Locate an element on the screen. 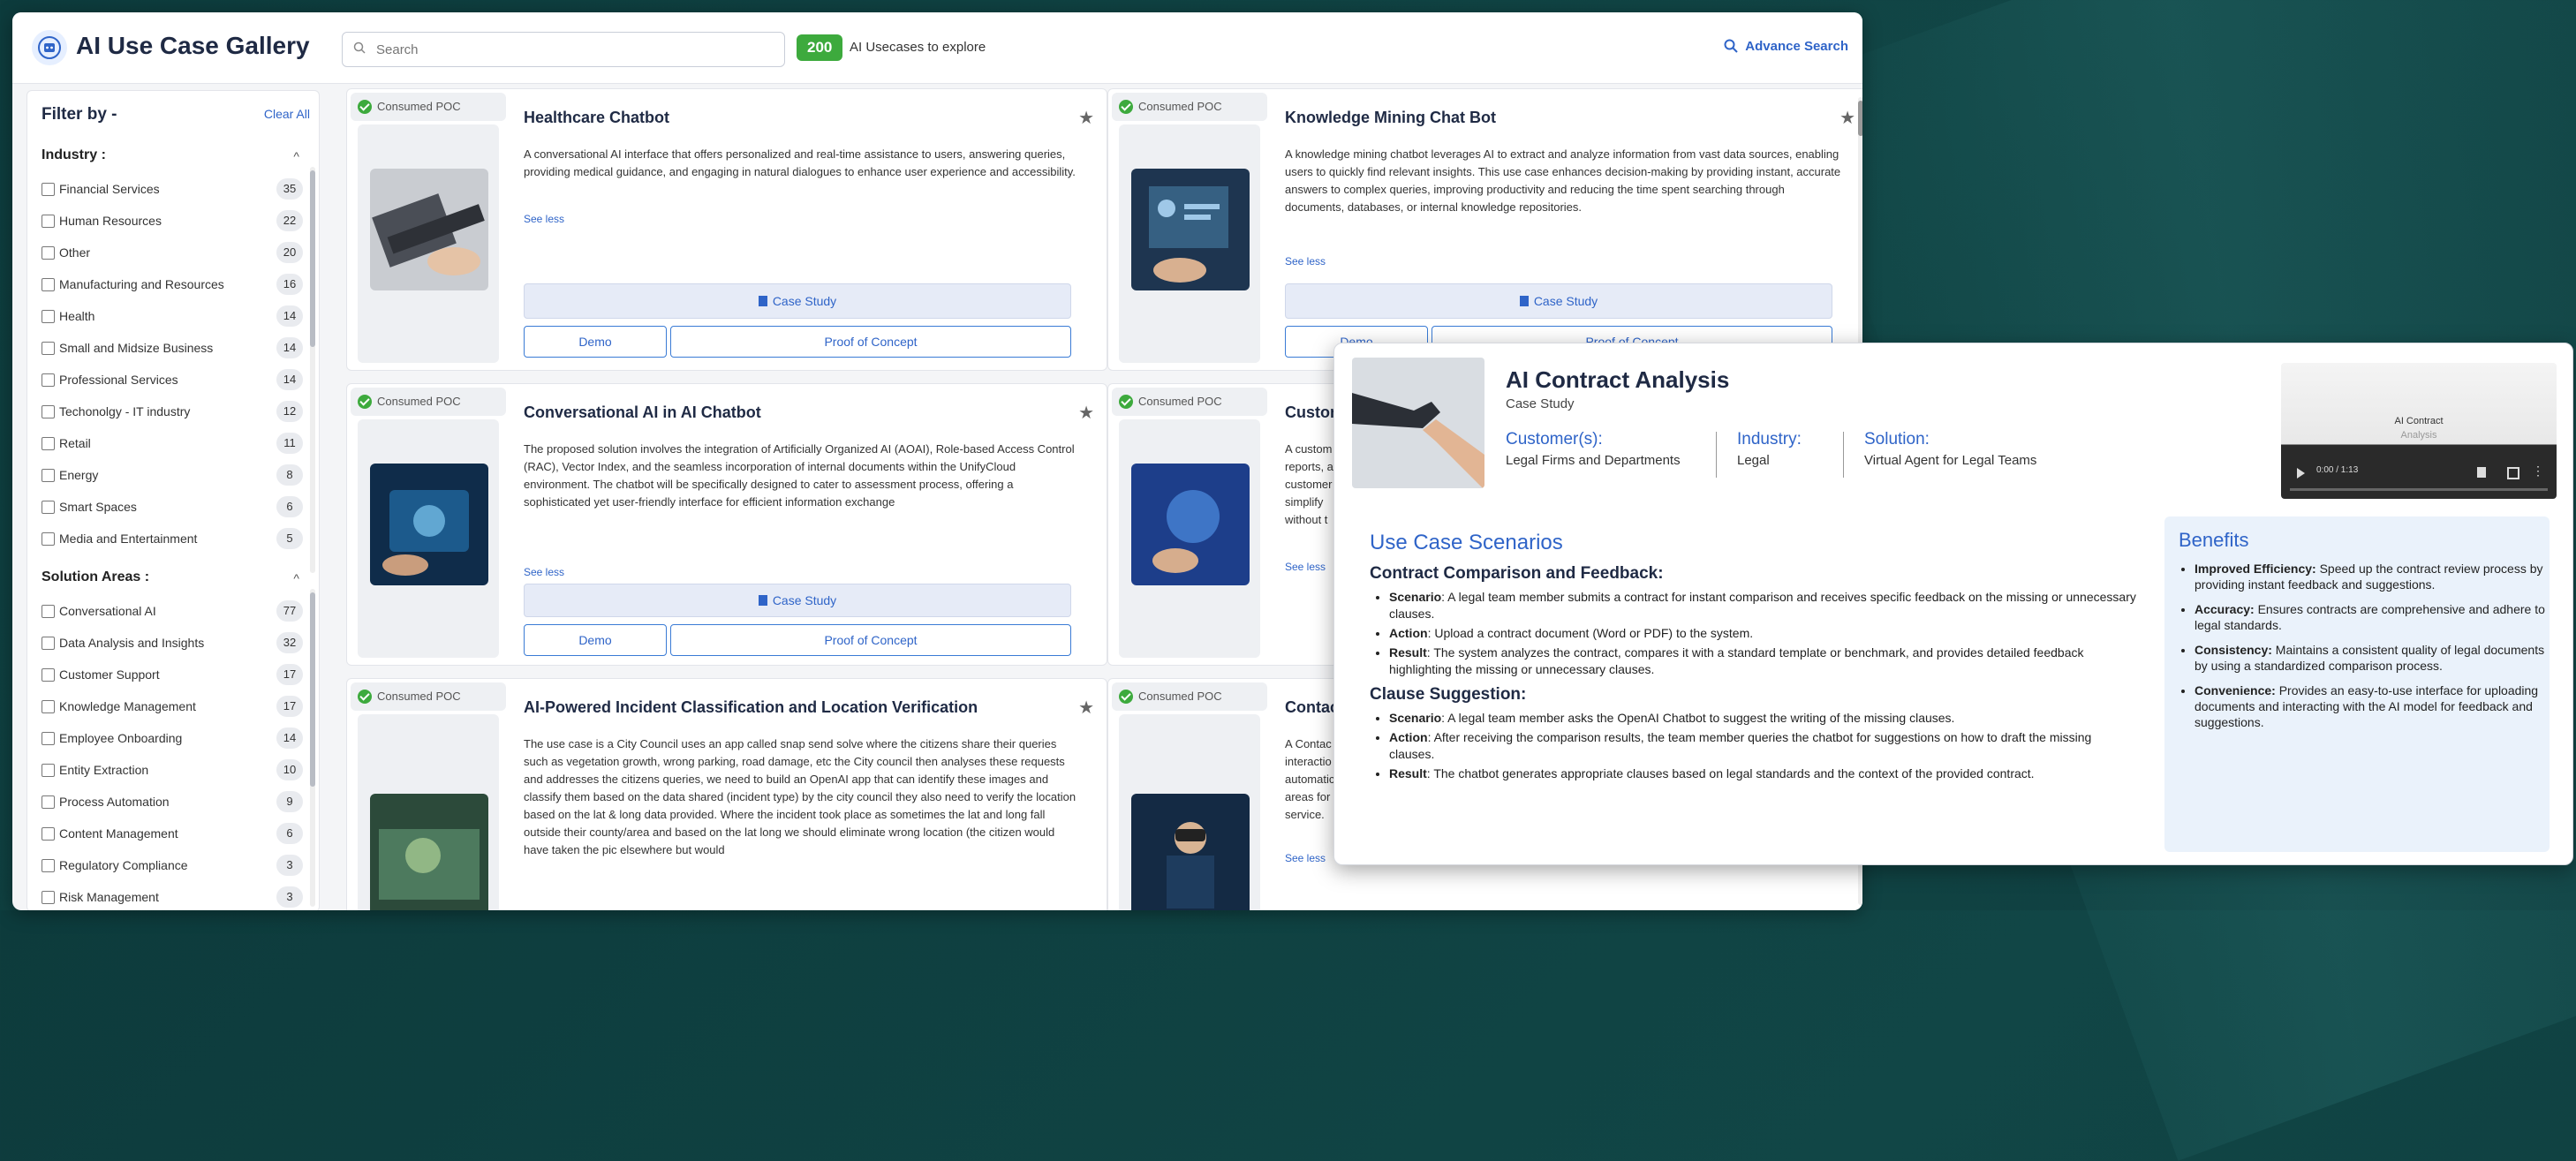  filter-option: Financial Services 35 is located at coordinates (174, 189).